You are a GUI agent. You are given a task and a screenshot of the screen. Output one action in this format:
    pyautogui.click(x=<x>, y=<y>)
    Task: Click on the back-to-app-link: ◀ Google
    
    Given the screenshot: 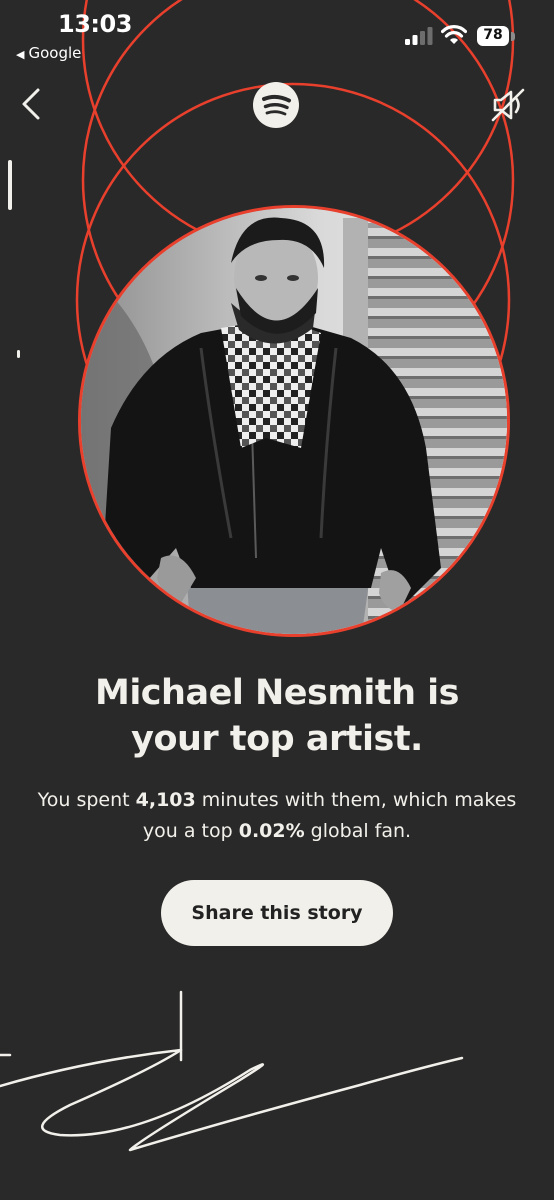 What is the action you would take?
    pyautogui.click(x=48, y=53)
    